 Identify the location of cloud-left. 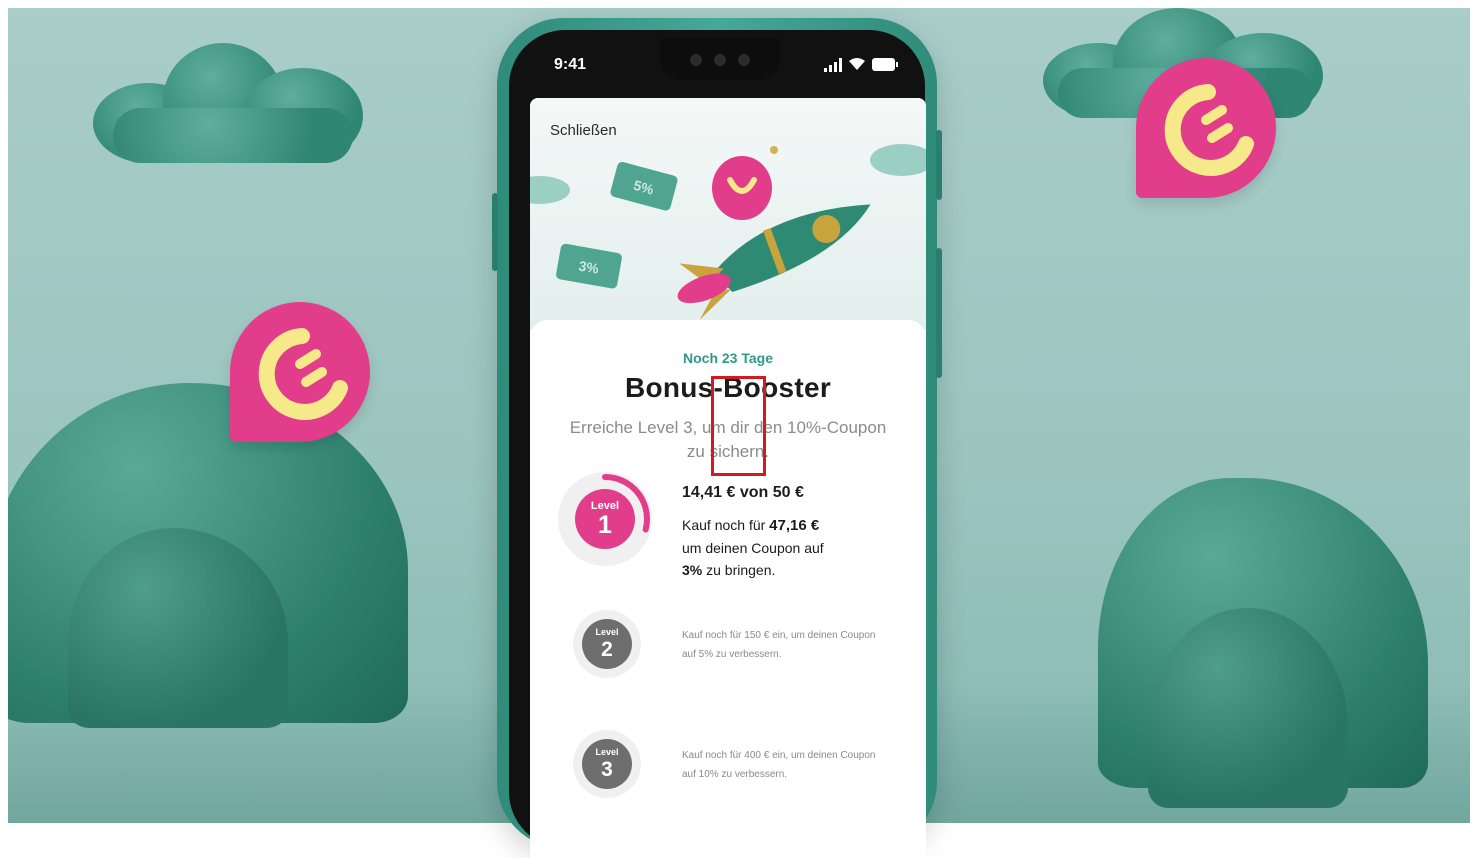
(233, 103).